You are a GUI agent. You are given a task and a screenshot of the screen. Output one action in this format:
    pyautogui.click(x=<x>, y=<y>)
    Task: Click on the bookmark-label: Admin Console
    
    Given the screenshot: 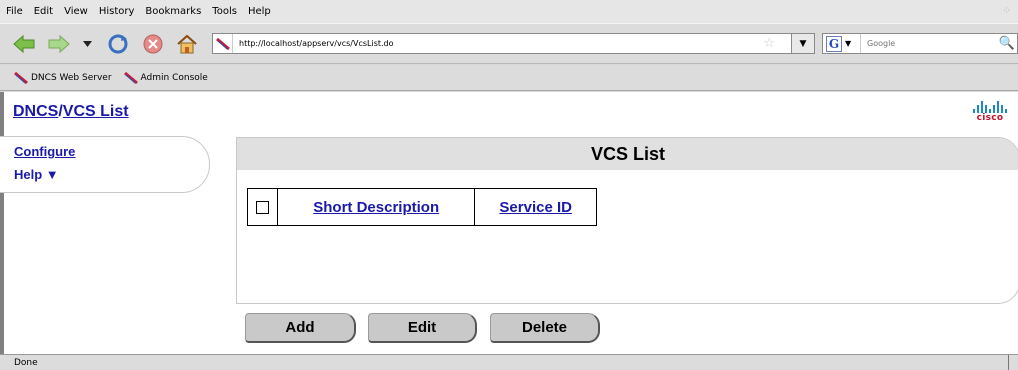 What is the action you would take?
    pyautogui.click(x=174, y=77)
    